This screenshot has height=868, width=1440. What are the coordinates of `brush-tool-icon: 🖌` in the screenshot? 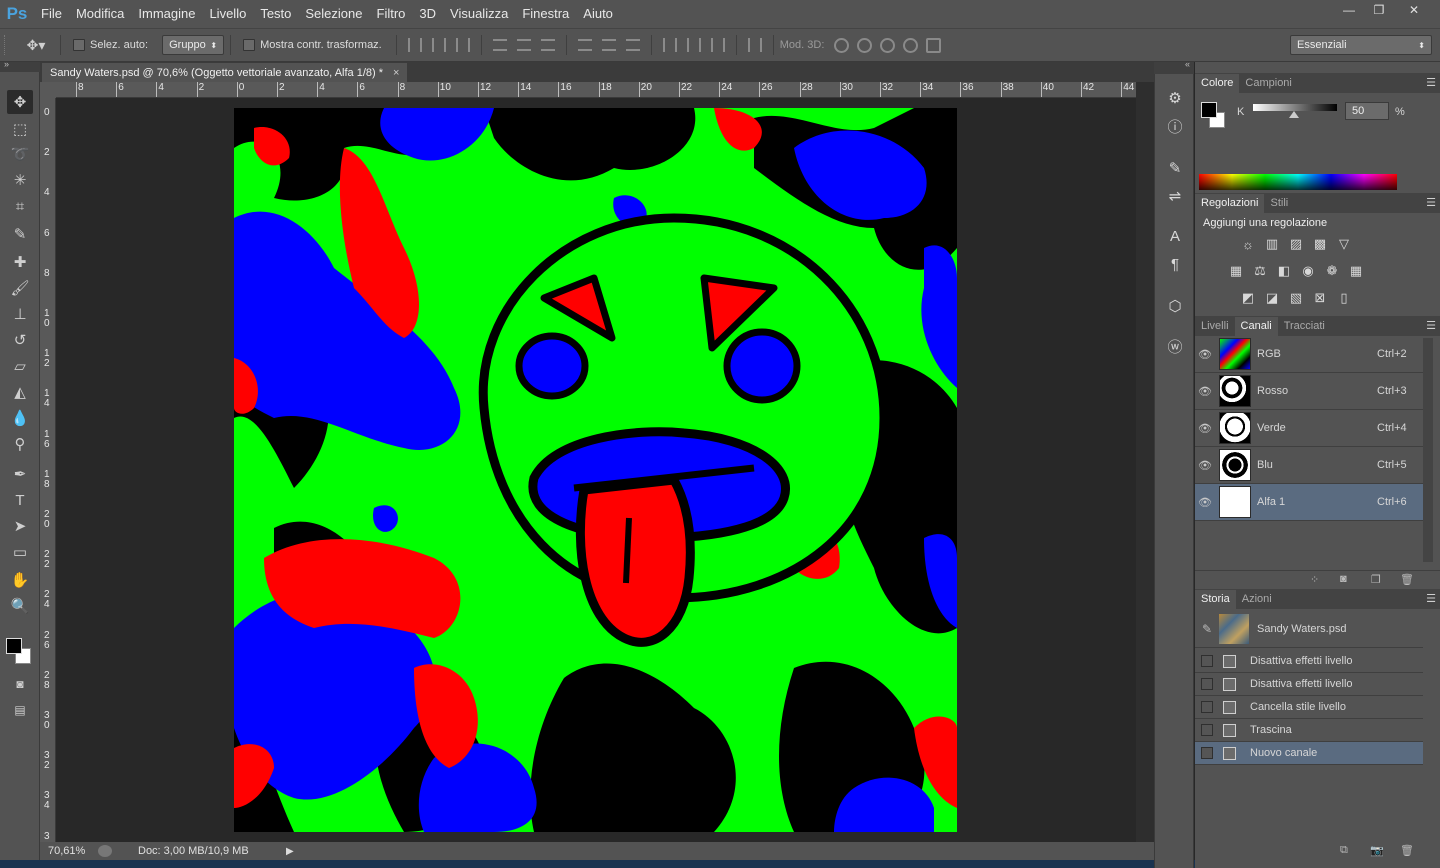 It's located at (20, 288).